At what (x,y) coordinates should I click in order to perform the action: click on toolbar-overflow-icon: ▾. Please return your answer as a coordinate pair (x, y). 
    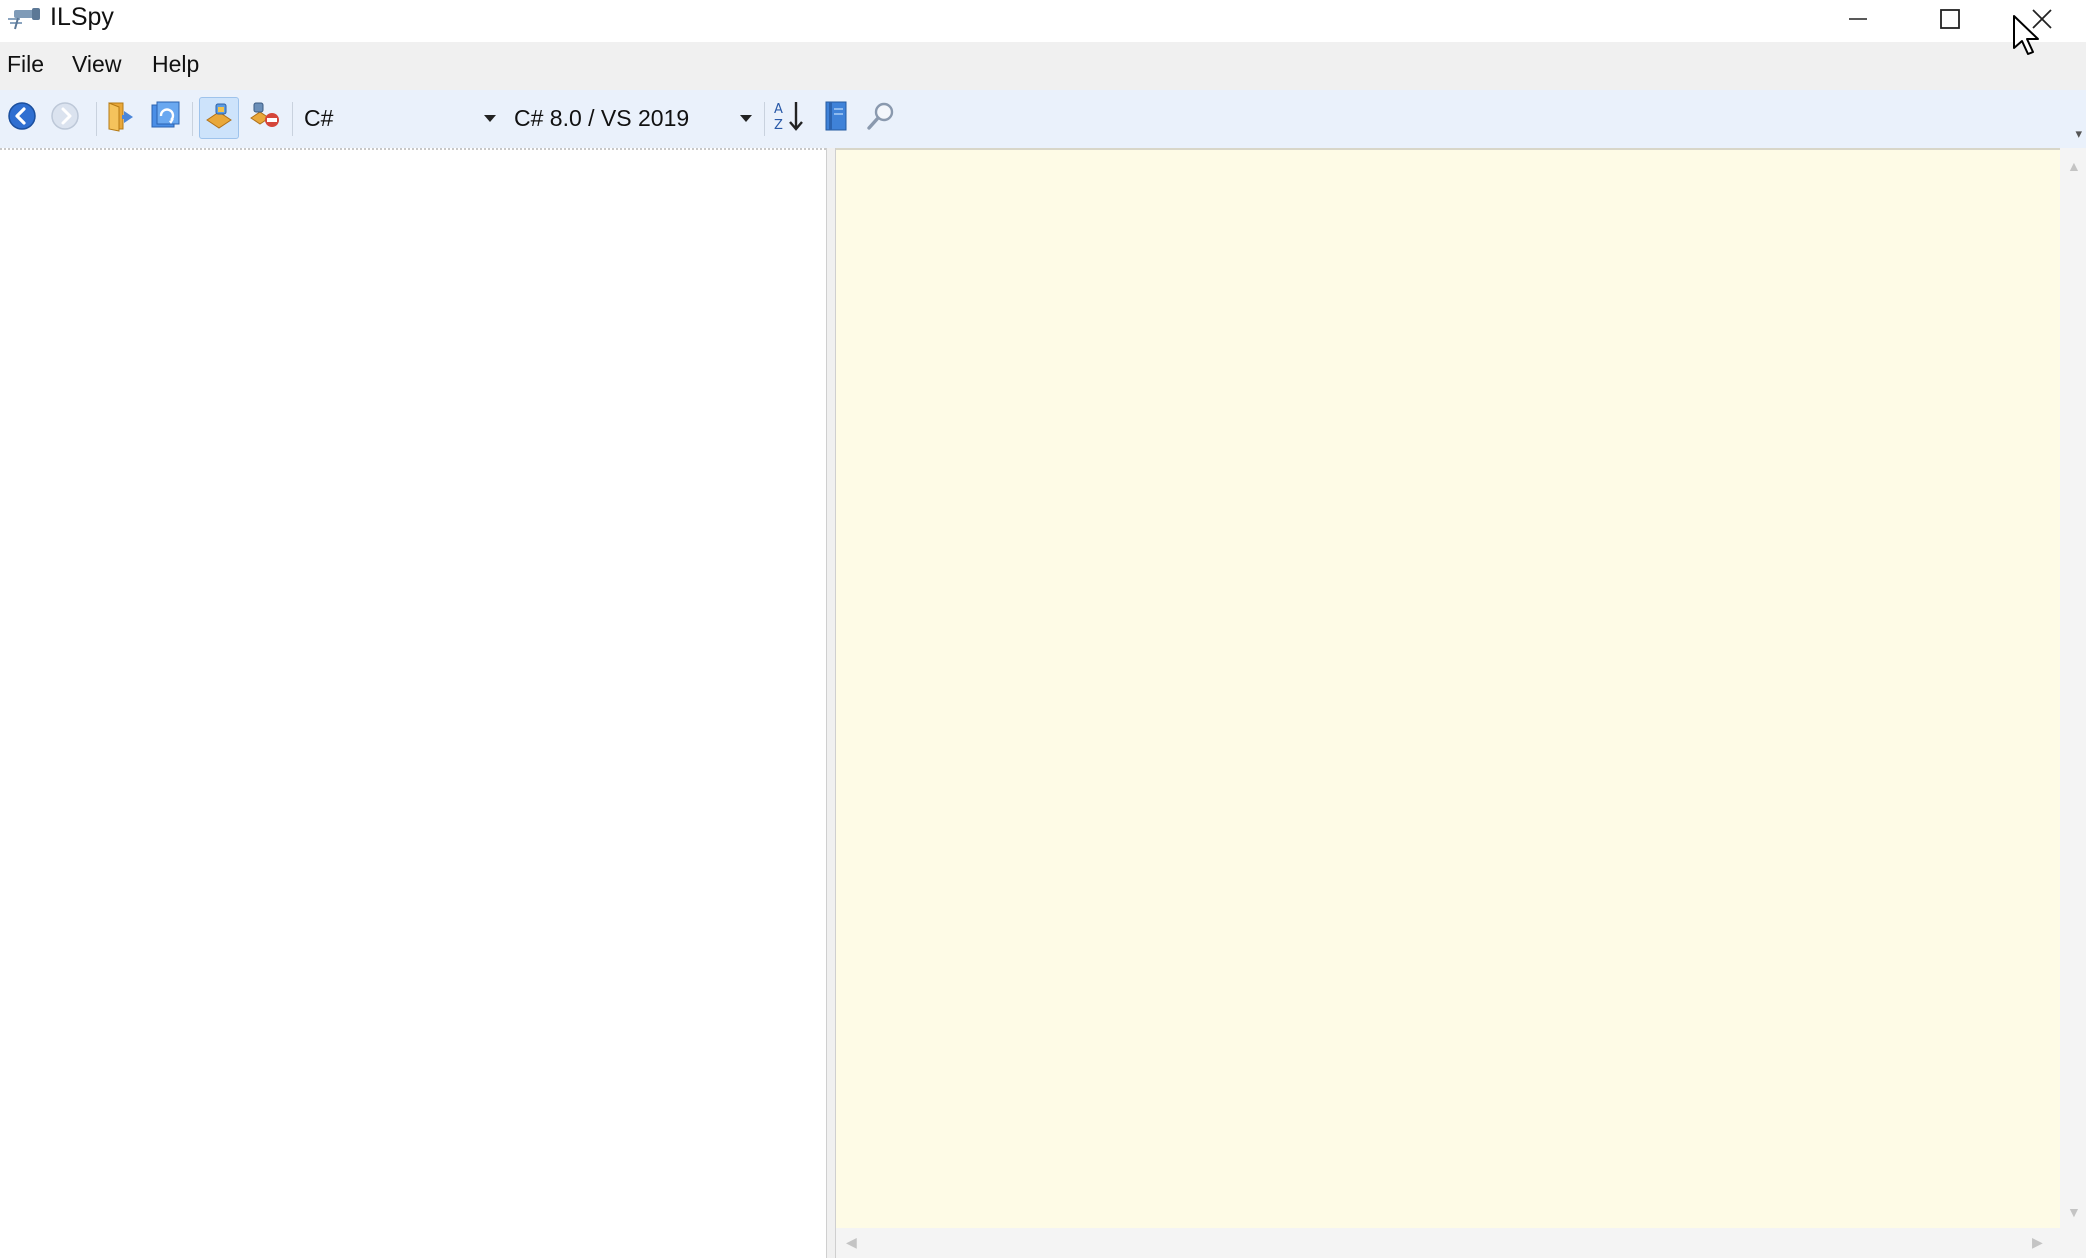
    Looking at the image, I should click on (2078, 134).